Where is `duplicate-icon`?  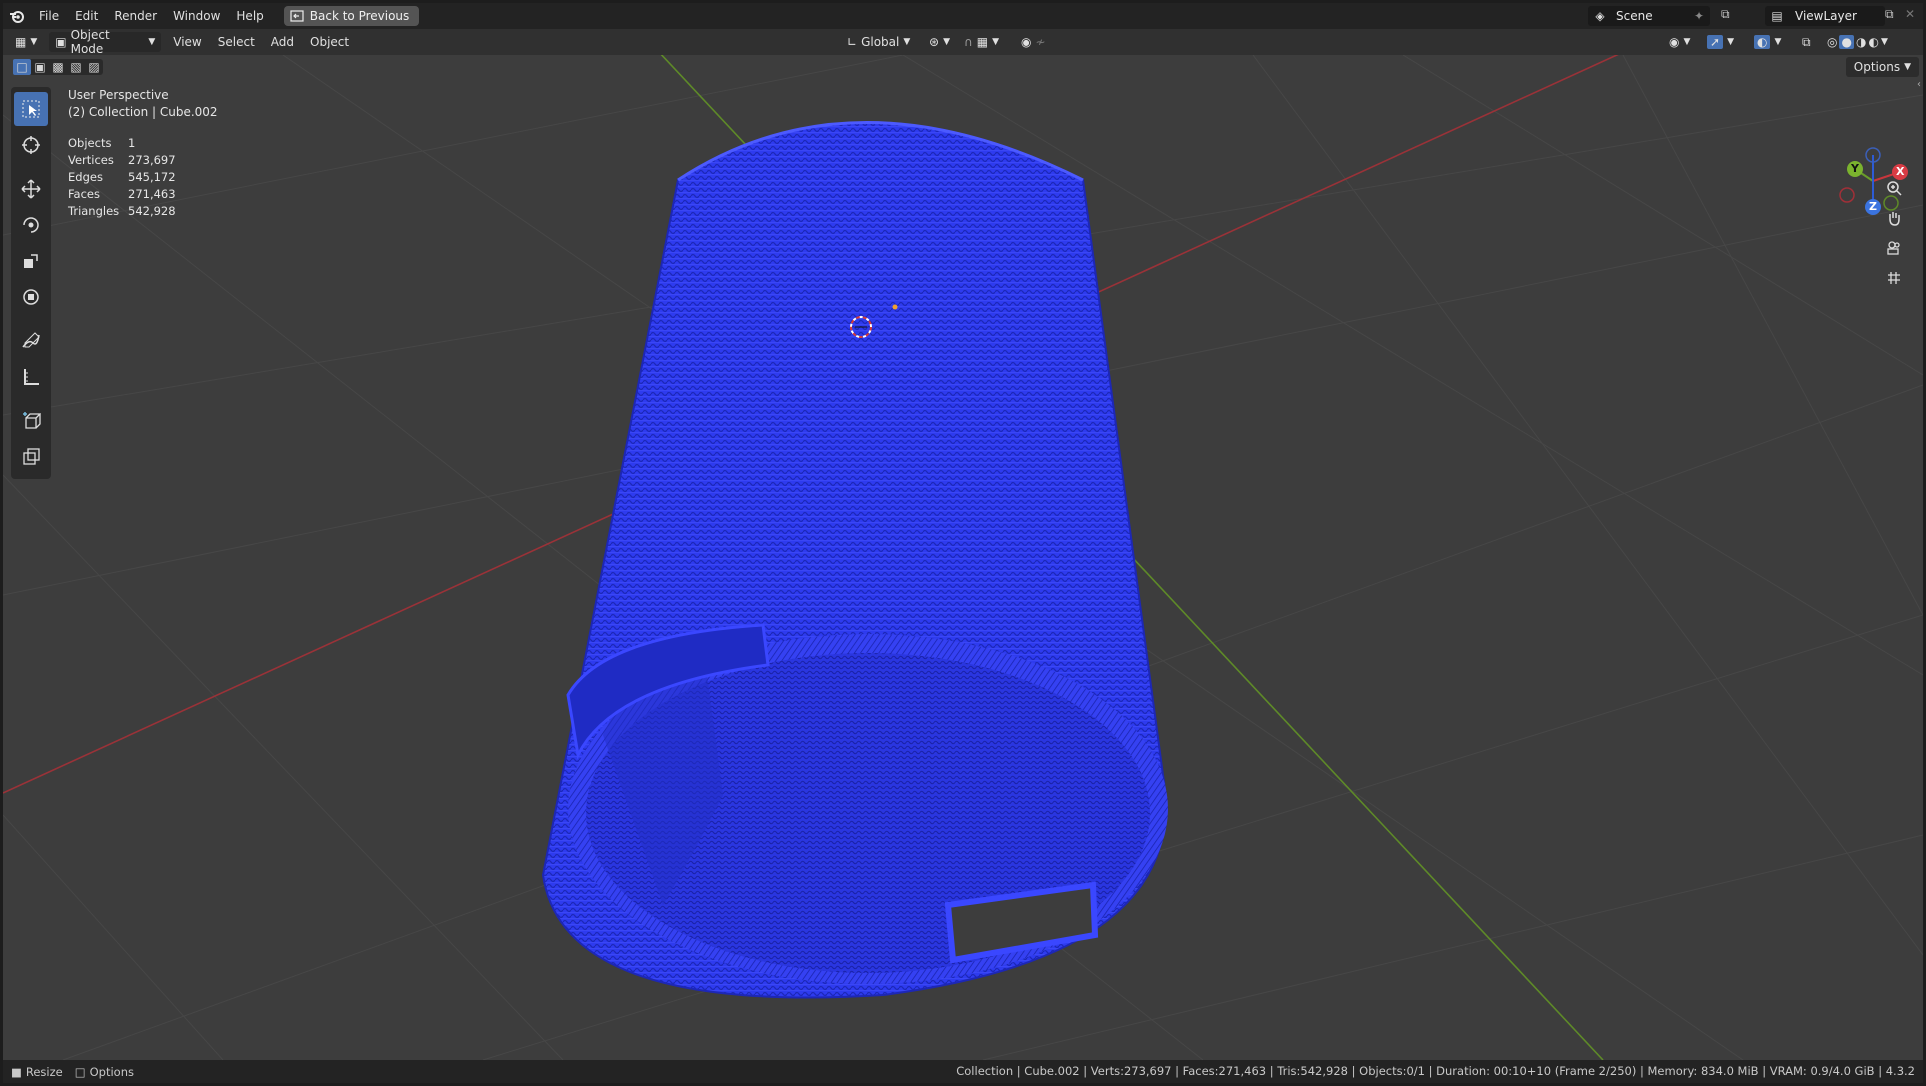 duplicate-icon is located at coordinates (31, 456).